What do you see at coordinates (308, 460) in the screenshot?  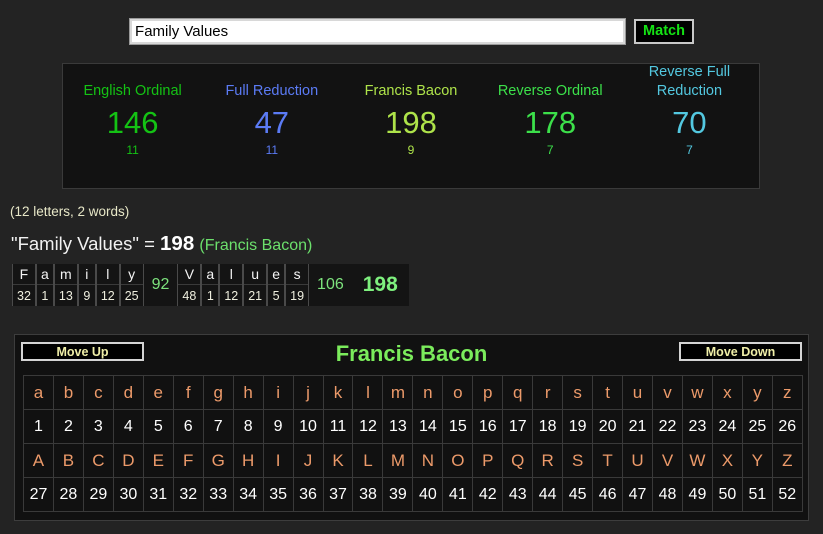 I see `alphabet-letter-cell: J` at bounding box center [308, 460].